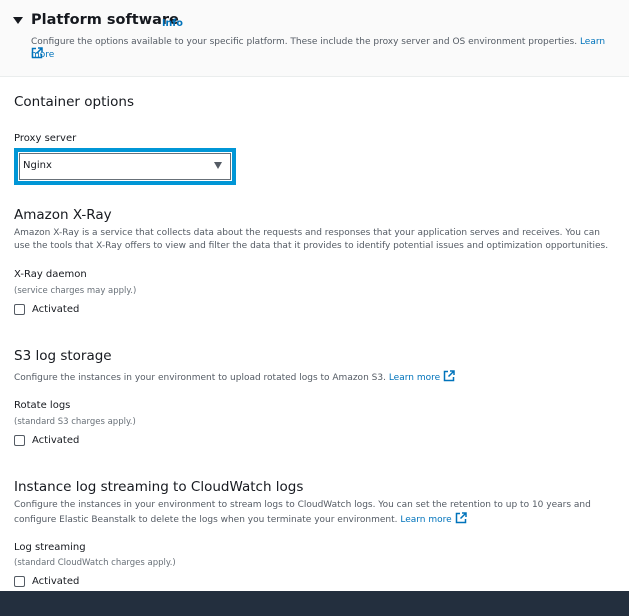  What do you see at coordinates (45, 138) in the screenshot?
I see `proxy-server-label: Proxy server` at bounding box center [45, 138].